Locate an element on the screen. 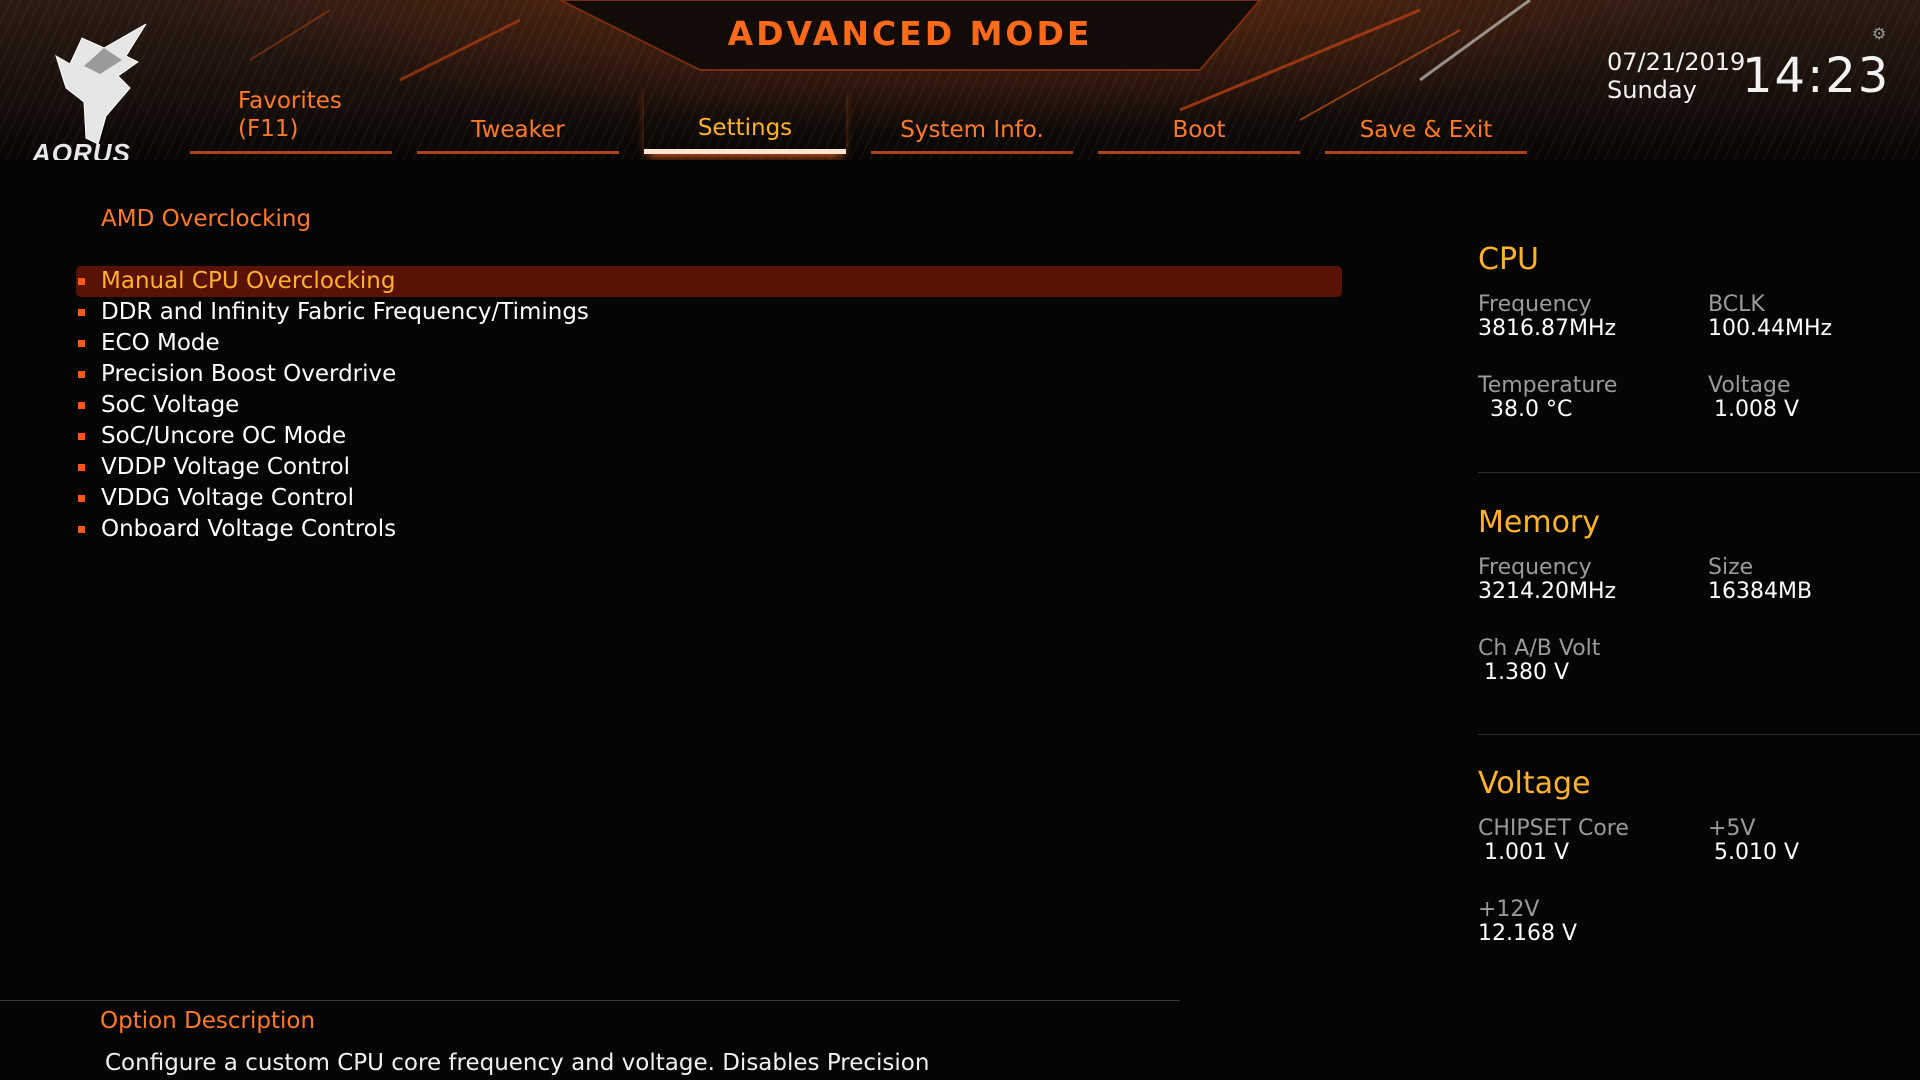  cpu-heading: CPU is located at coordinates (1508, 259).